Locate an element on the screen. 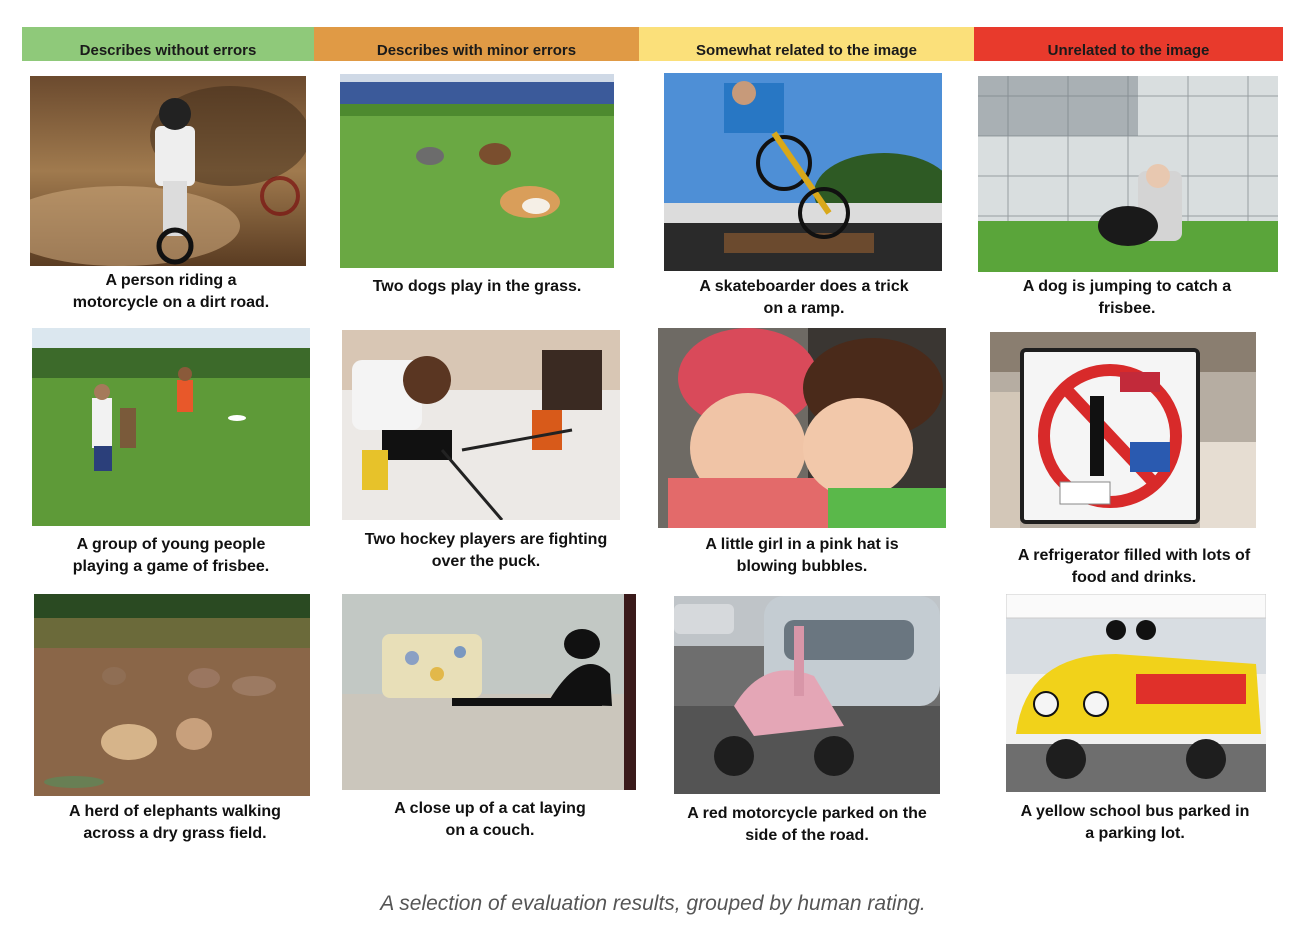  image-caption: Two dogs play in the grass. is located at coordinates (477, 286).